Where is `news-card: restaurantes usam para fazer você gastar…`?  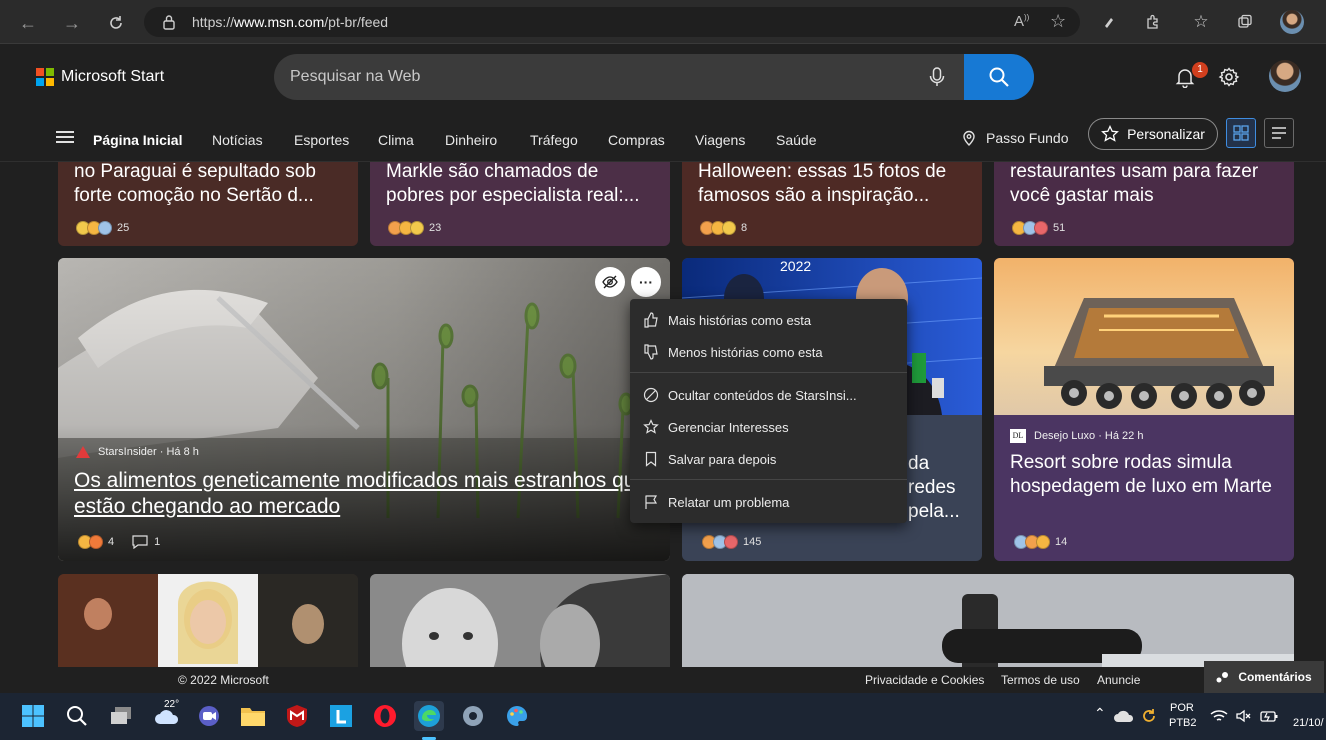 news-card: restaurantes usam para fazer você gastar… is located at coordinates (1144, 204).